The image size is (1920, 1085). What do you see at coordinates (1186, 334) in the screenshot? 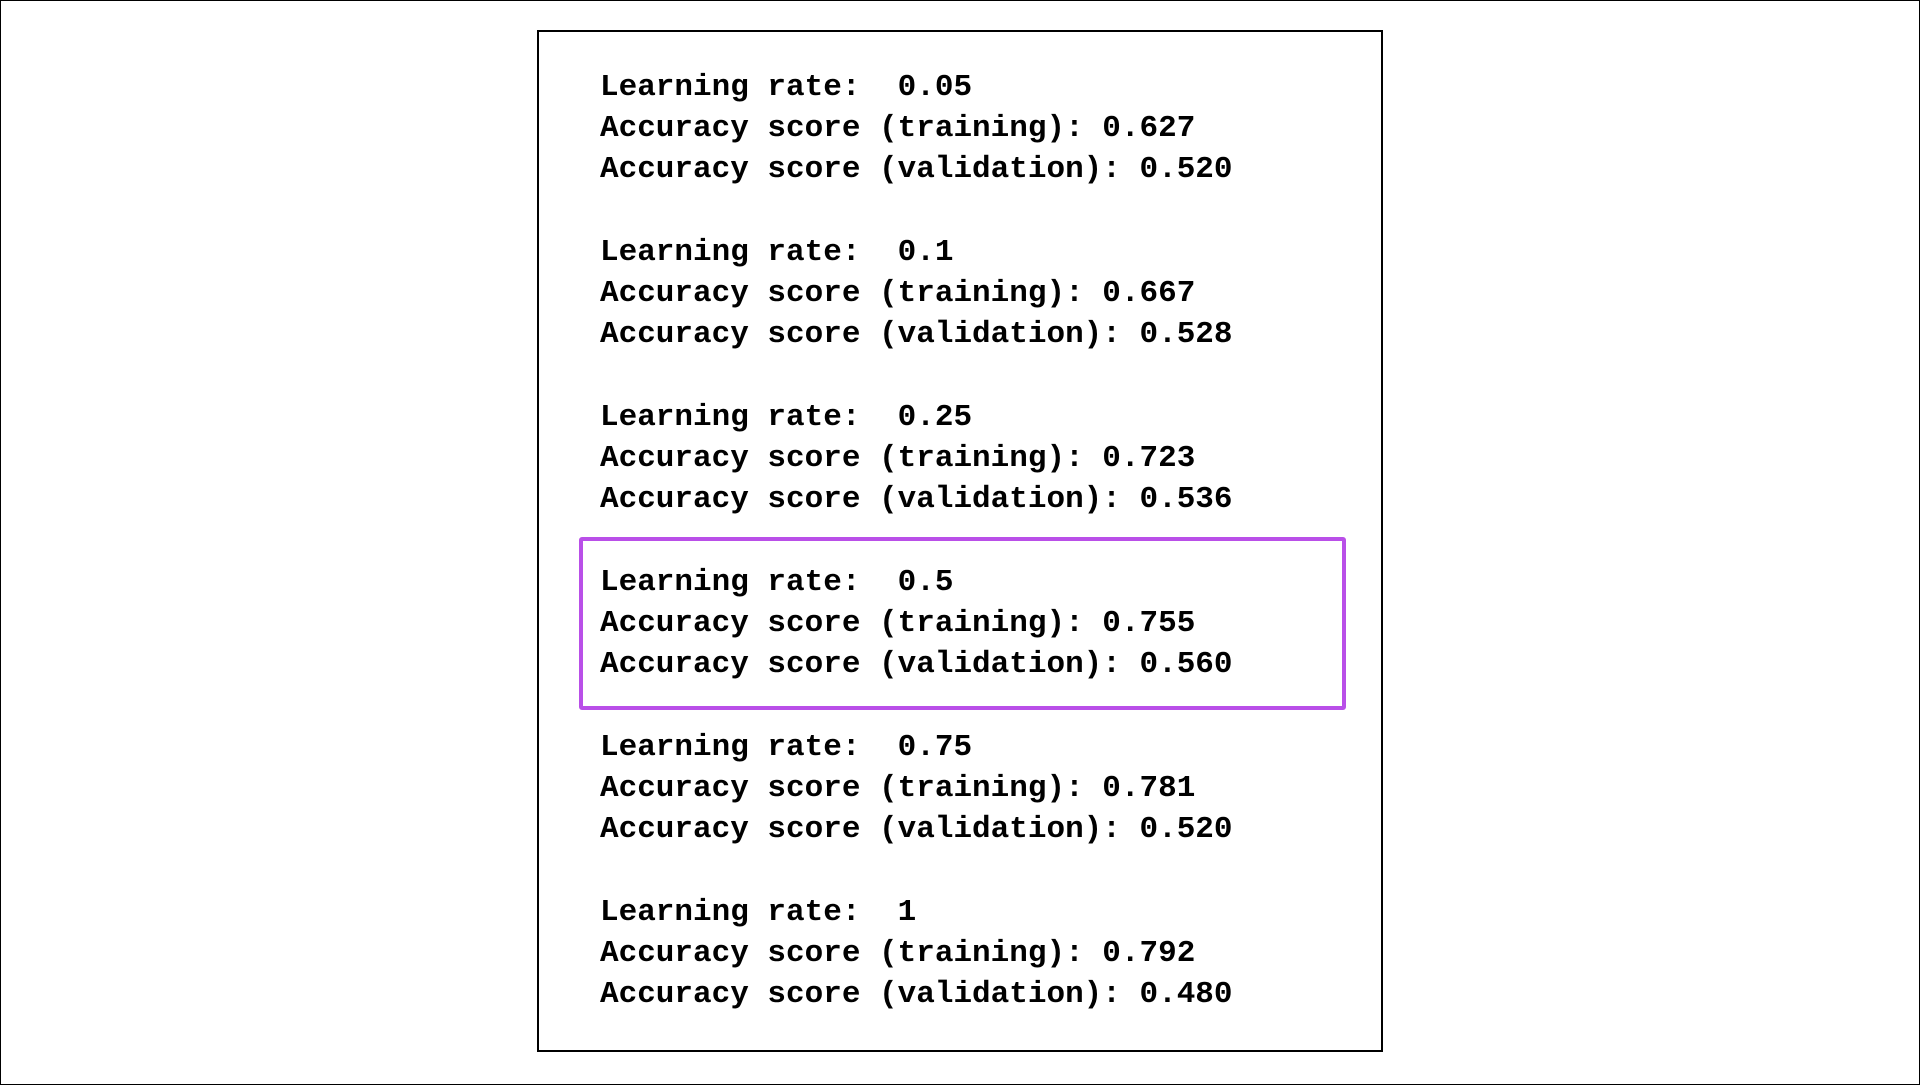
I see `validation-accuracy-value: 0.528` at bounding box center [1186, 334].